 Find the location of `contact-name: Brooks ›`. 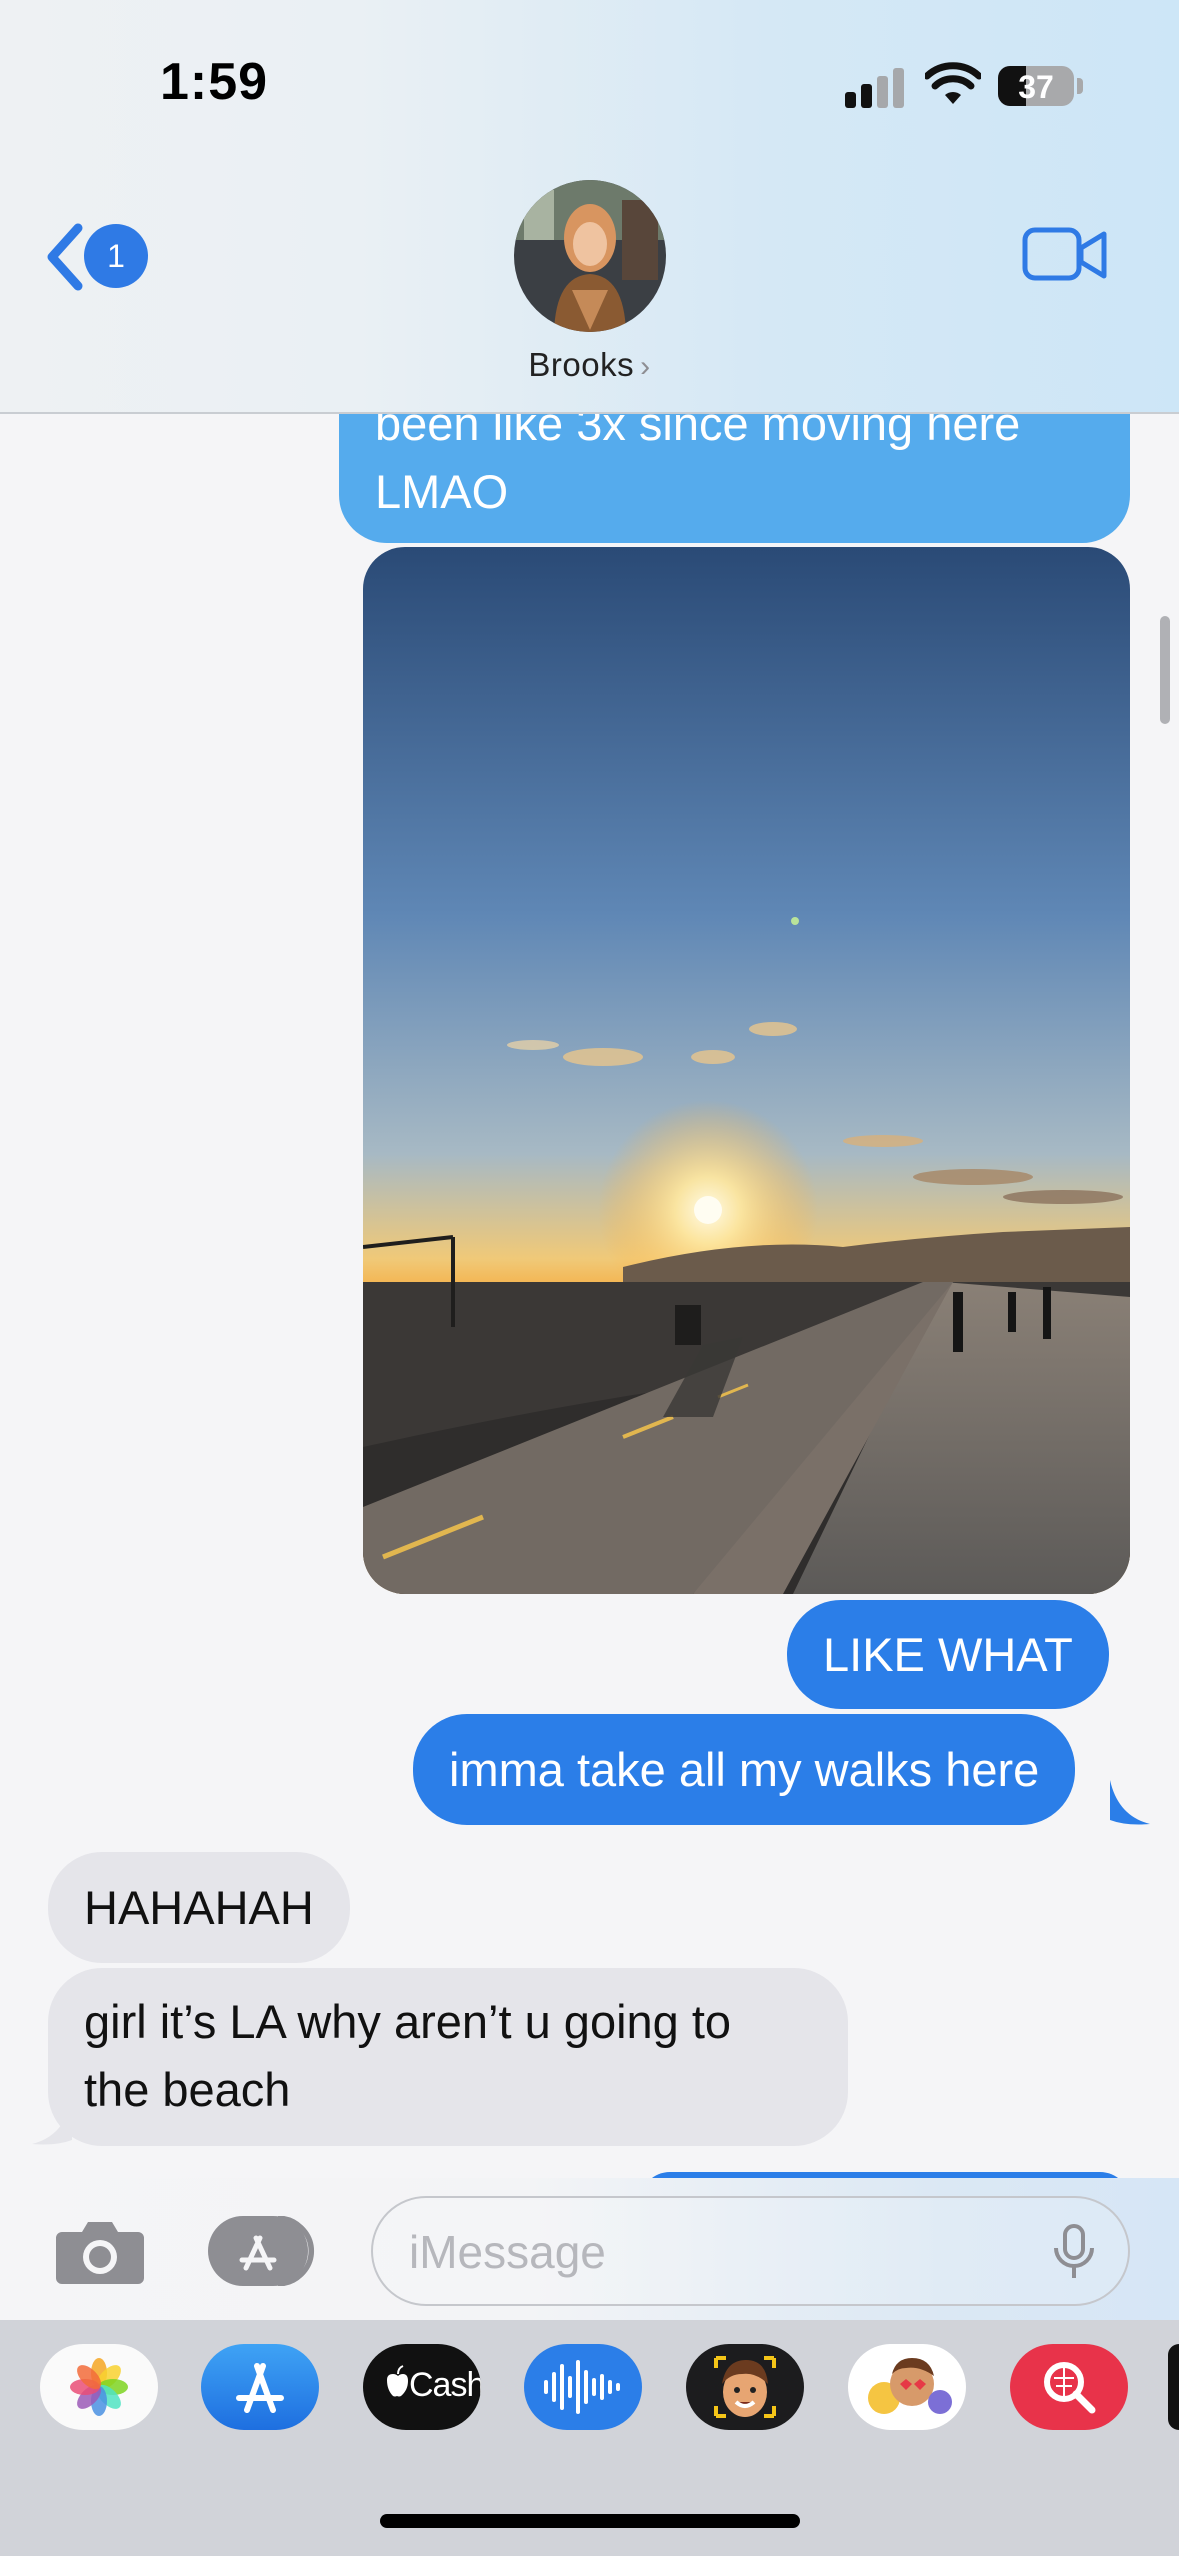

contact-name: Brooks › is located at coordinates (589, 365).